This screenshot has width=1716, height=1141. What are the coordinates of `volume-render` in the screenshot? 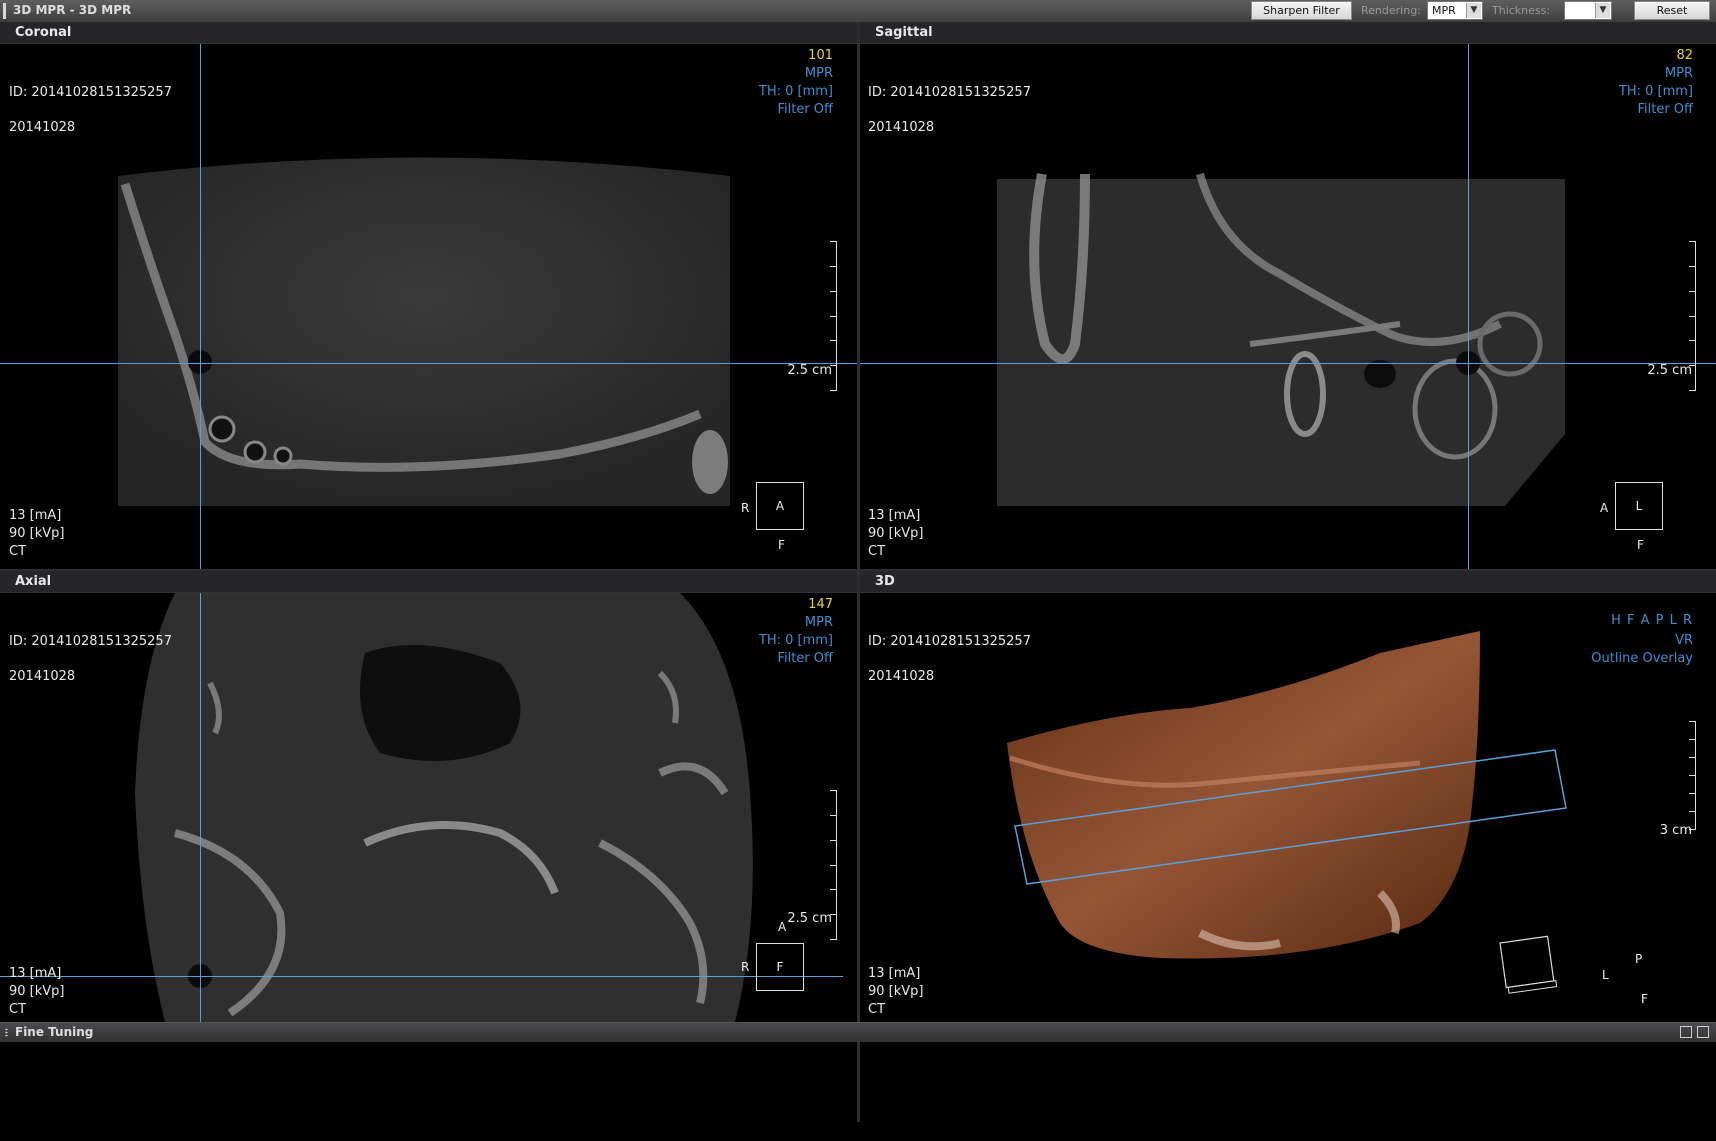 It's located at (1287, 812).